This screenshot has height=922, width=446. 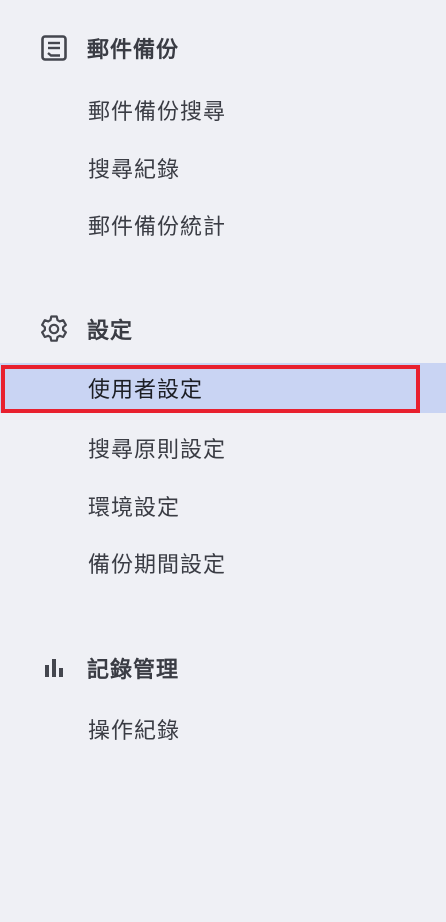 What do you see at coordinates (133, 670) in the screenshot?
I see `section-title: 記錄管理` at bounding box center [133, 670].